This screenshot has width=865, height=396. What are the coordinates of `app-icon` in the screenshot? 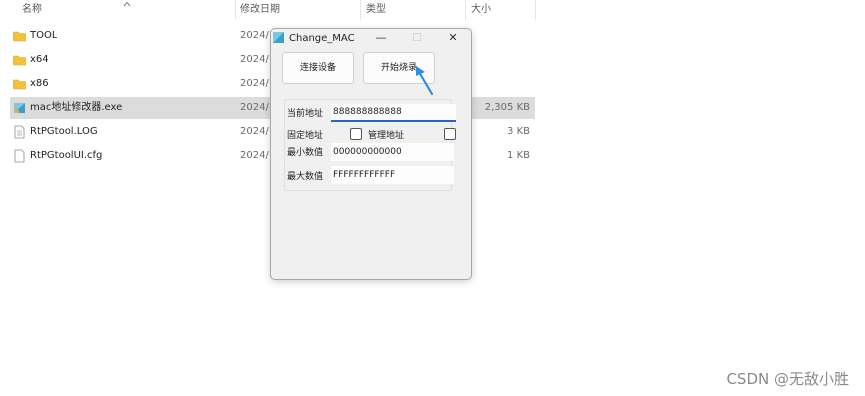 It's located at (278, 37).